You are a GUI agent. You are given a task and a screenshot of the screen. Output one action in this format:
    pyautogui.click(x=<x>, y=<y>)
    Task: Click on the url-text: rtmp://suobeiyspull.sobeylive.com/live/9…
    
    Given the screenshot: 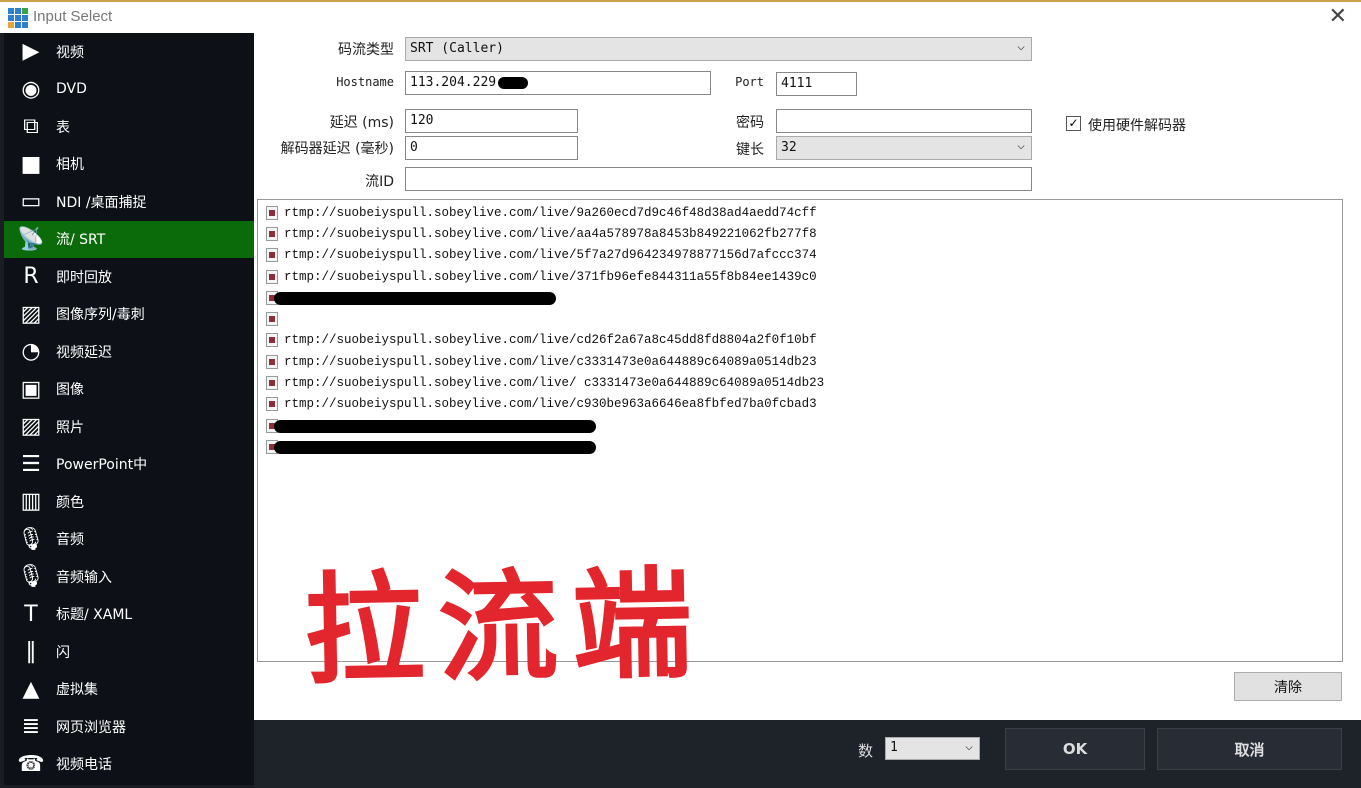 What is the action you would take?
    pyautogui.click(x=550, y=212)
    